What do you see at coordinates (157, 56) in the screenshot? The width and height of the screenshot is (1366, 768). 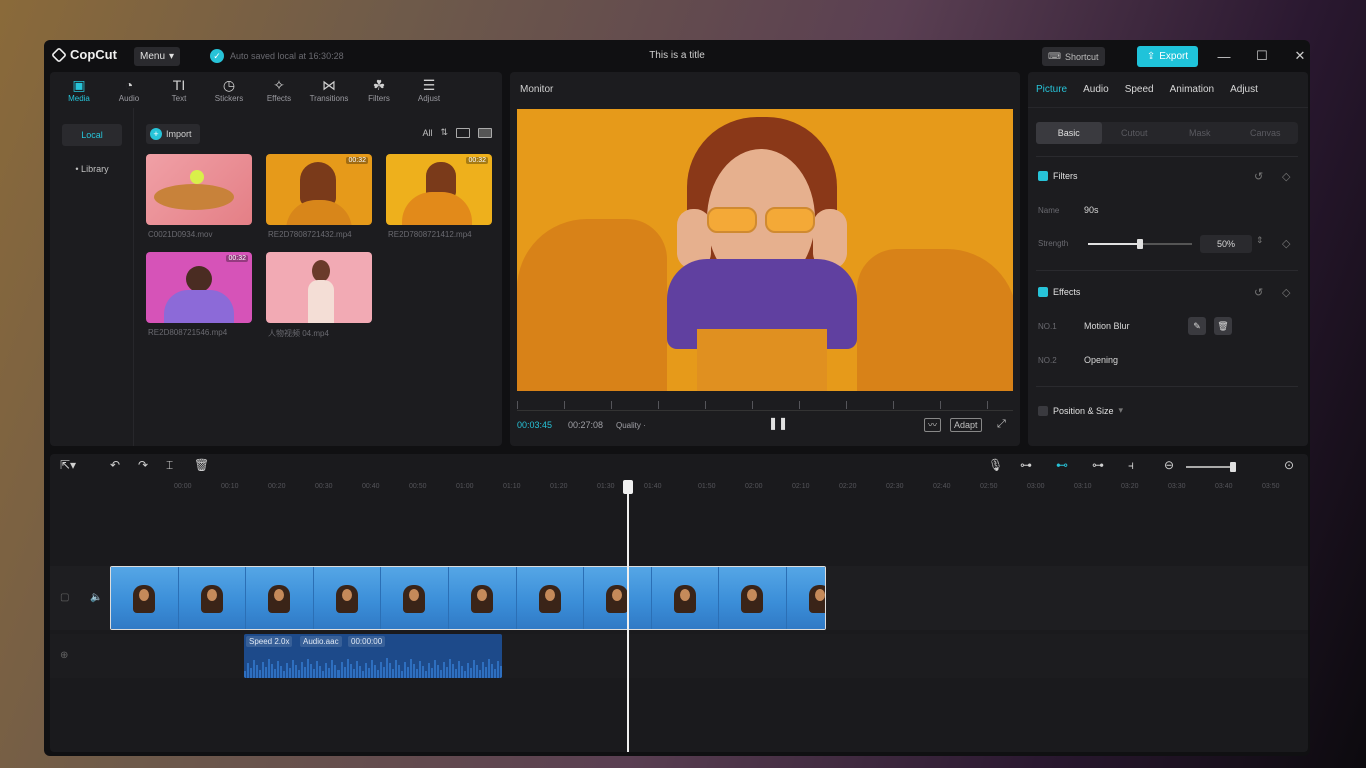 I see `menu-button: Menu ▾` at bounding box center [157, 56].